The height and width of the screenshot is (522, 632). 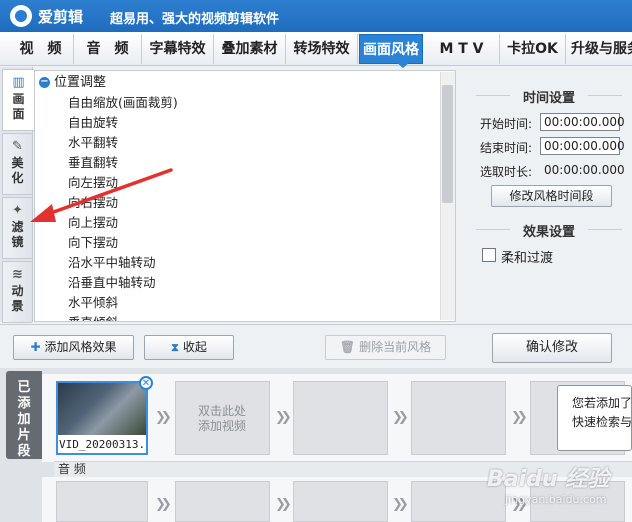 I want to click on tab-subtitle-effects: 字幕特效, so click(x=178, y=49).